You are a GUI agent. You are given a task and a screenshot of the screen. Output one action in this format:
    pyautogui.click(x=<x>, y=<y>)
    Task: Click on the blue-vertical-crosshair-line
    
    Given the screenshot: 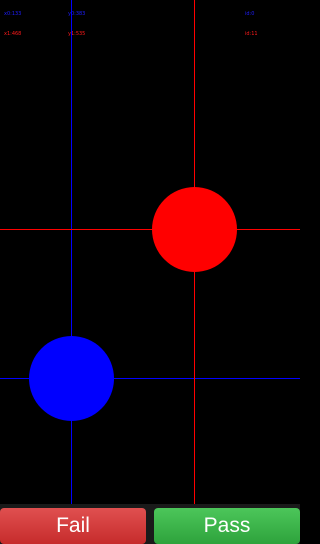 What is the action you would take?
    pyautogui.click(x=71, y=252)
    